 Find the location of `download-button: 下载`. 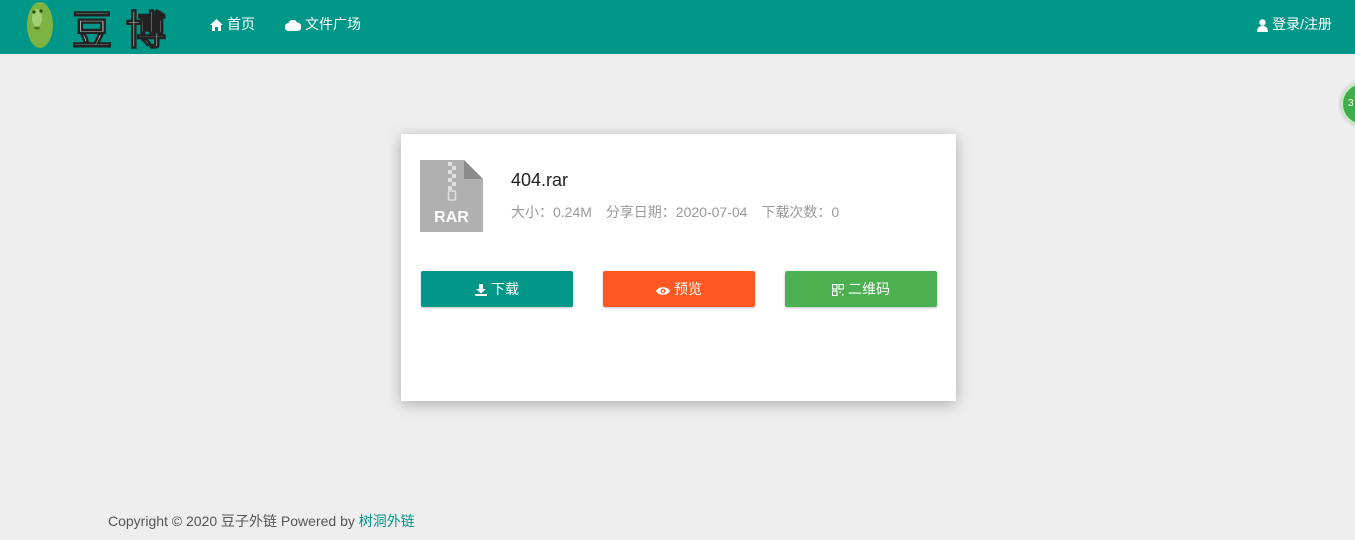

download-button: 下载 is located at coordinates (497, 289).